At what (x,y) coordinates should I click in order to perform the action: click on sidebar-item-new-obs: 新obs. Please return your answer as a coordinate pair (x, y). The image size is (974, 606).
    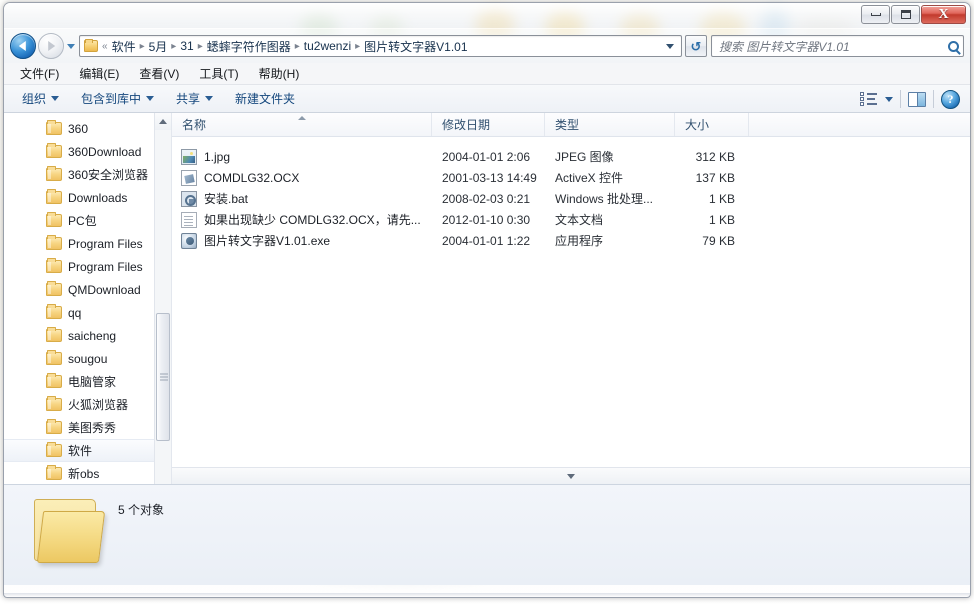
    Looking at the image, I should click on (87, 473).